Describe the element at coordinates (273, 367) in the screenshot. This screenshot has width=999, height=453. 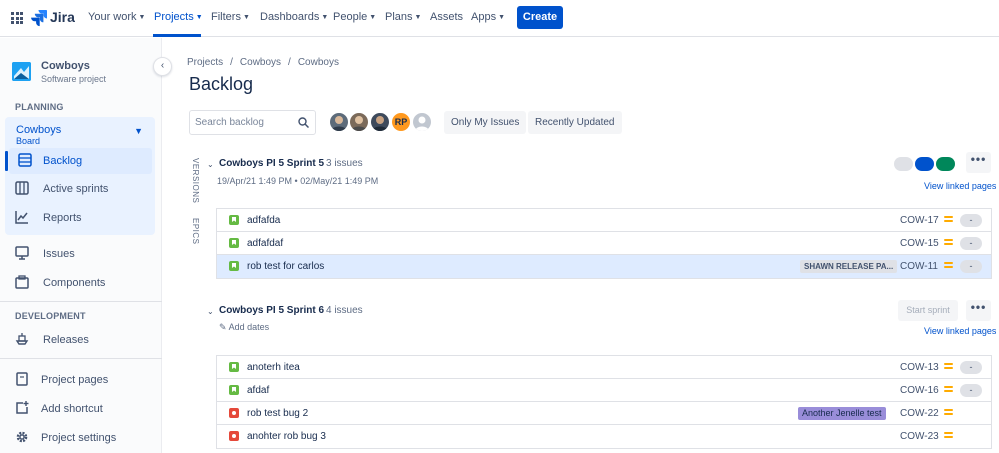
I see `issue-summary: anoterh itea` at that location.